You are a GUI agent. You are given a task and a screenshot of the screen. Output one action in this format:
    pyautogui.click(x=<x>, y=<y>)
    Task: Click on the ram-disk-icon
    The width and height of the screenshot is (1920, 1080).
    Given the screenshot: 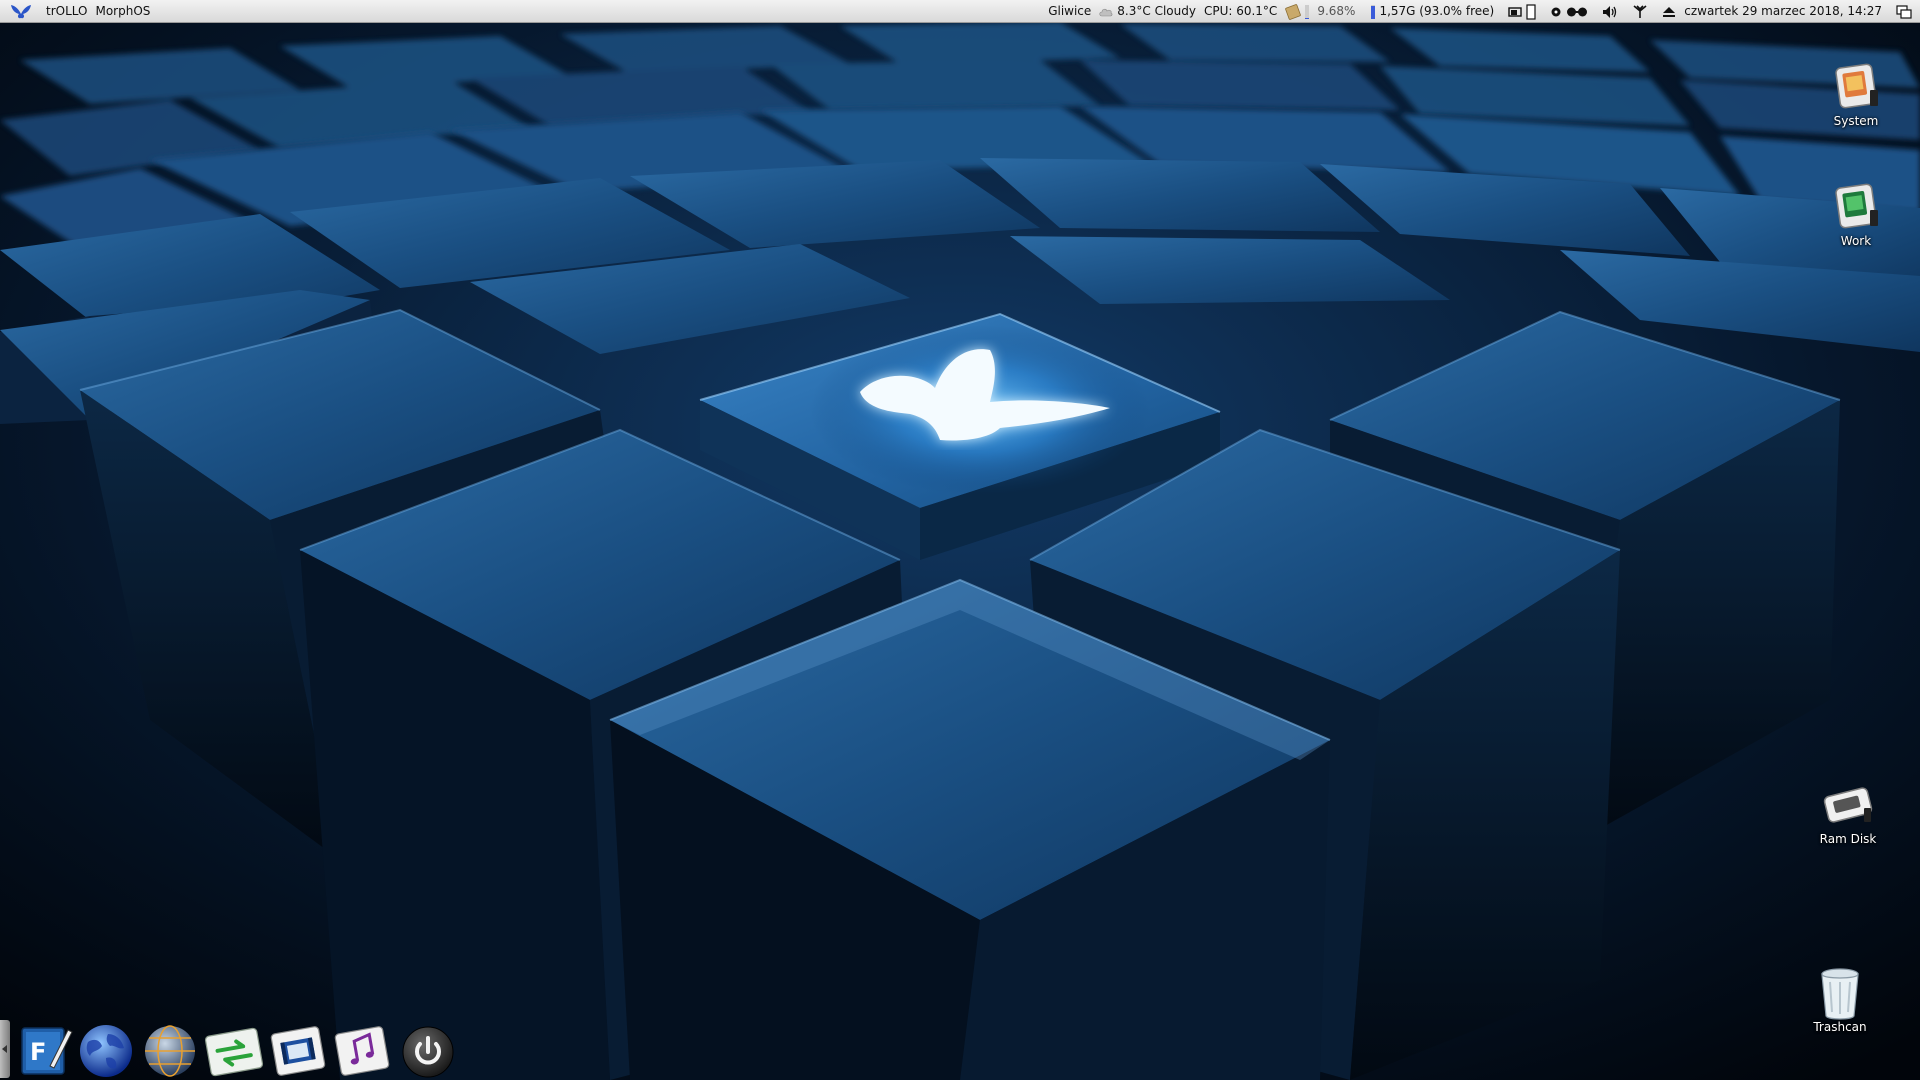 What is the action you would take?
    pyautogui.click(x=1848, y=804)
    